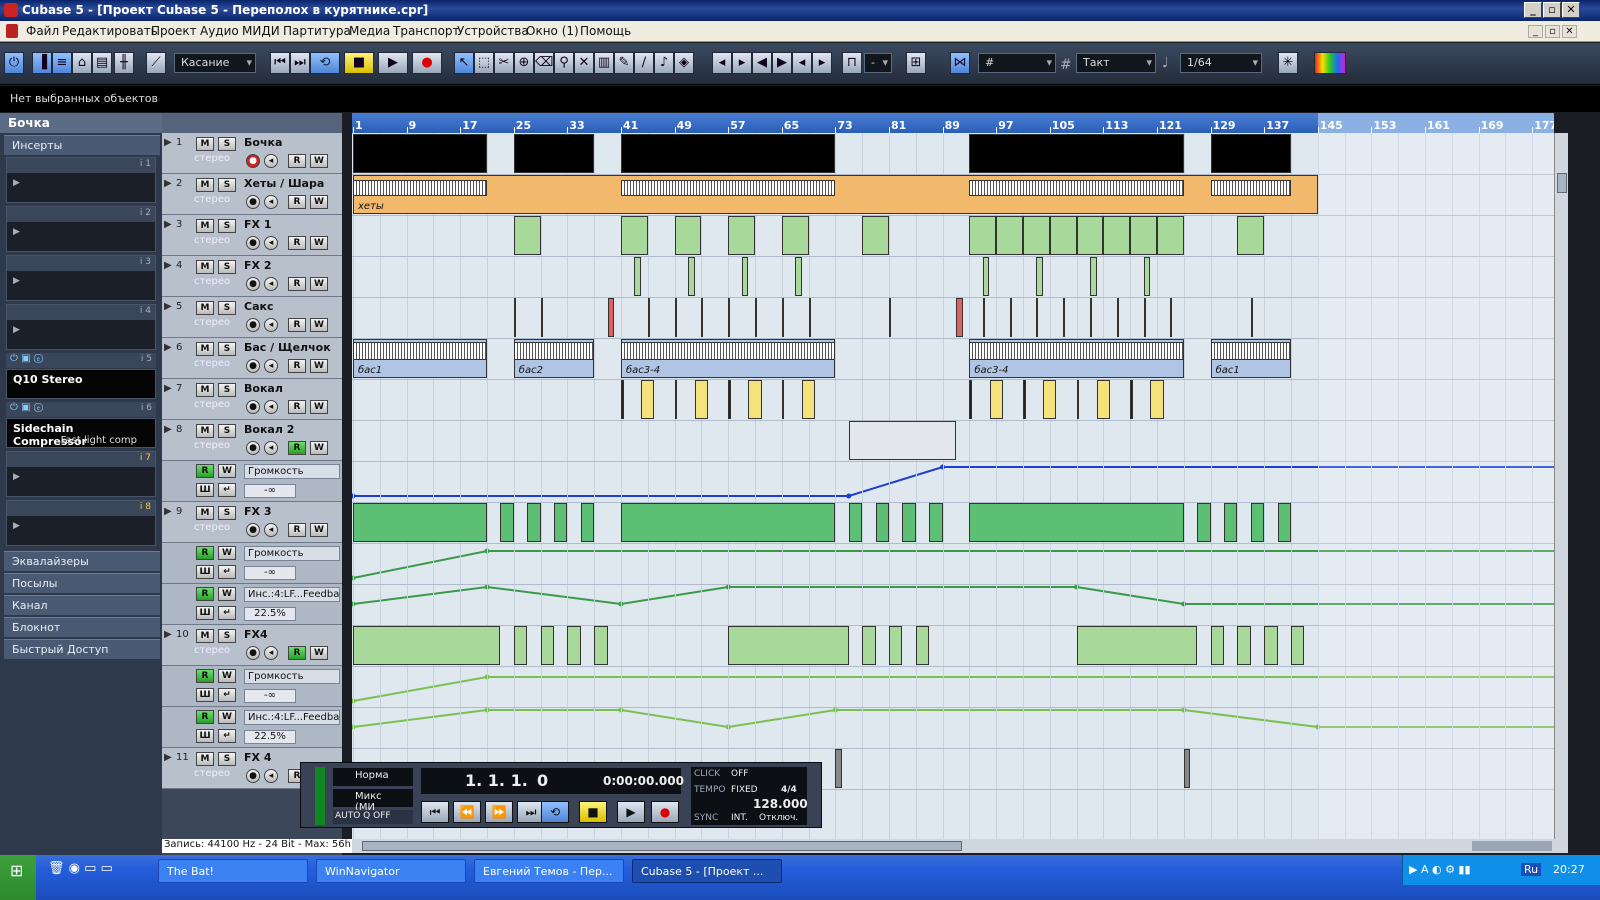 The width and height of the screenshot is (1600, 900). I want to click on insert-slot-1: i 1 ▶, so click(81, 180).